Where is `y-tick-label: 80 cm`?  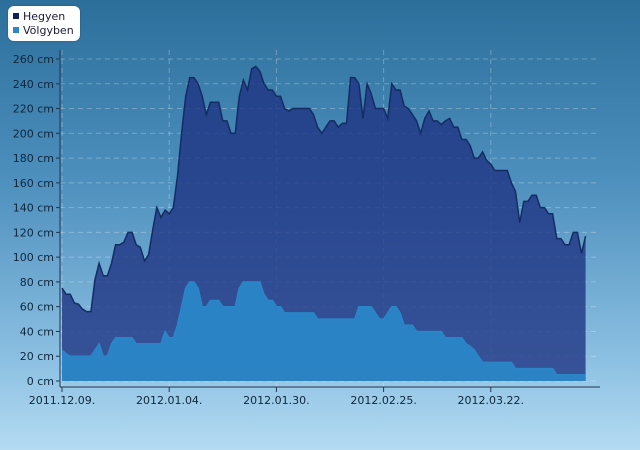
y-tick-label: 80 cm is located at coordinates (37, 282).